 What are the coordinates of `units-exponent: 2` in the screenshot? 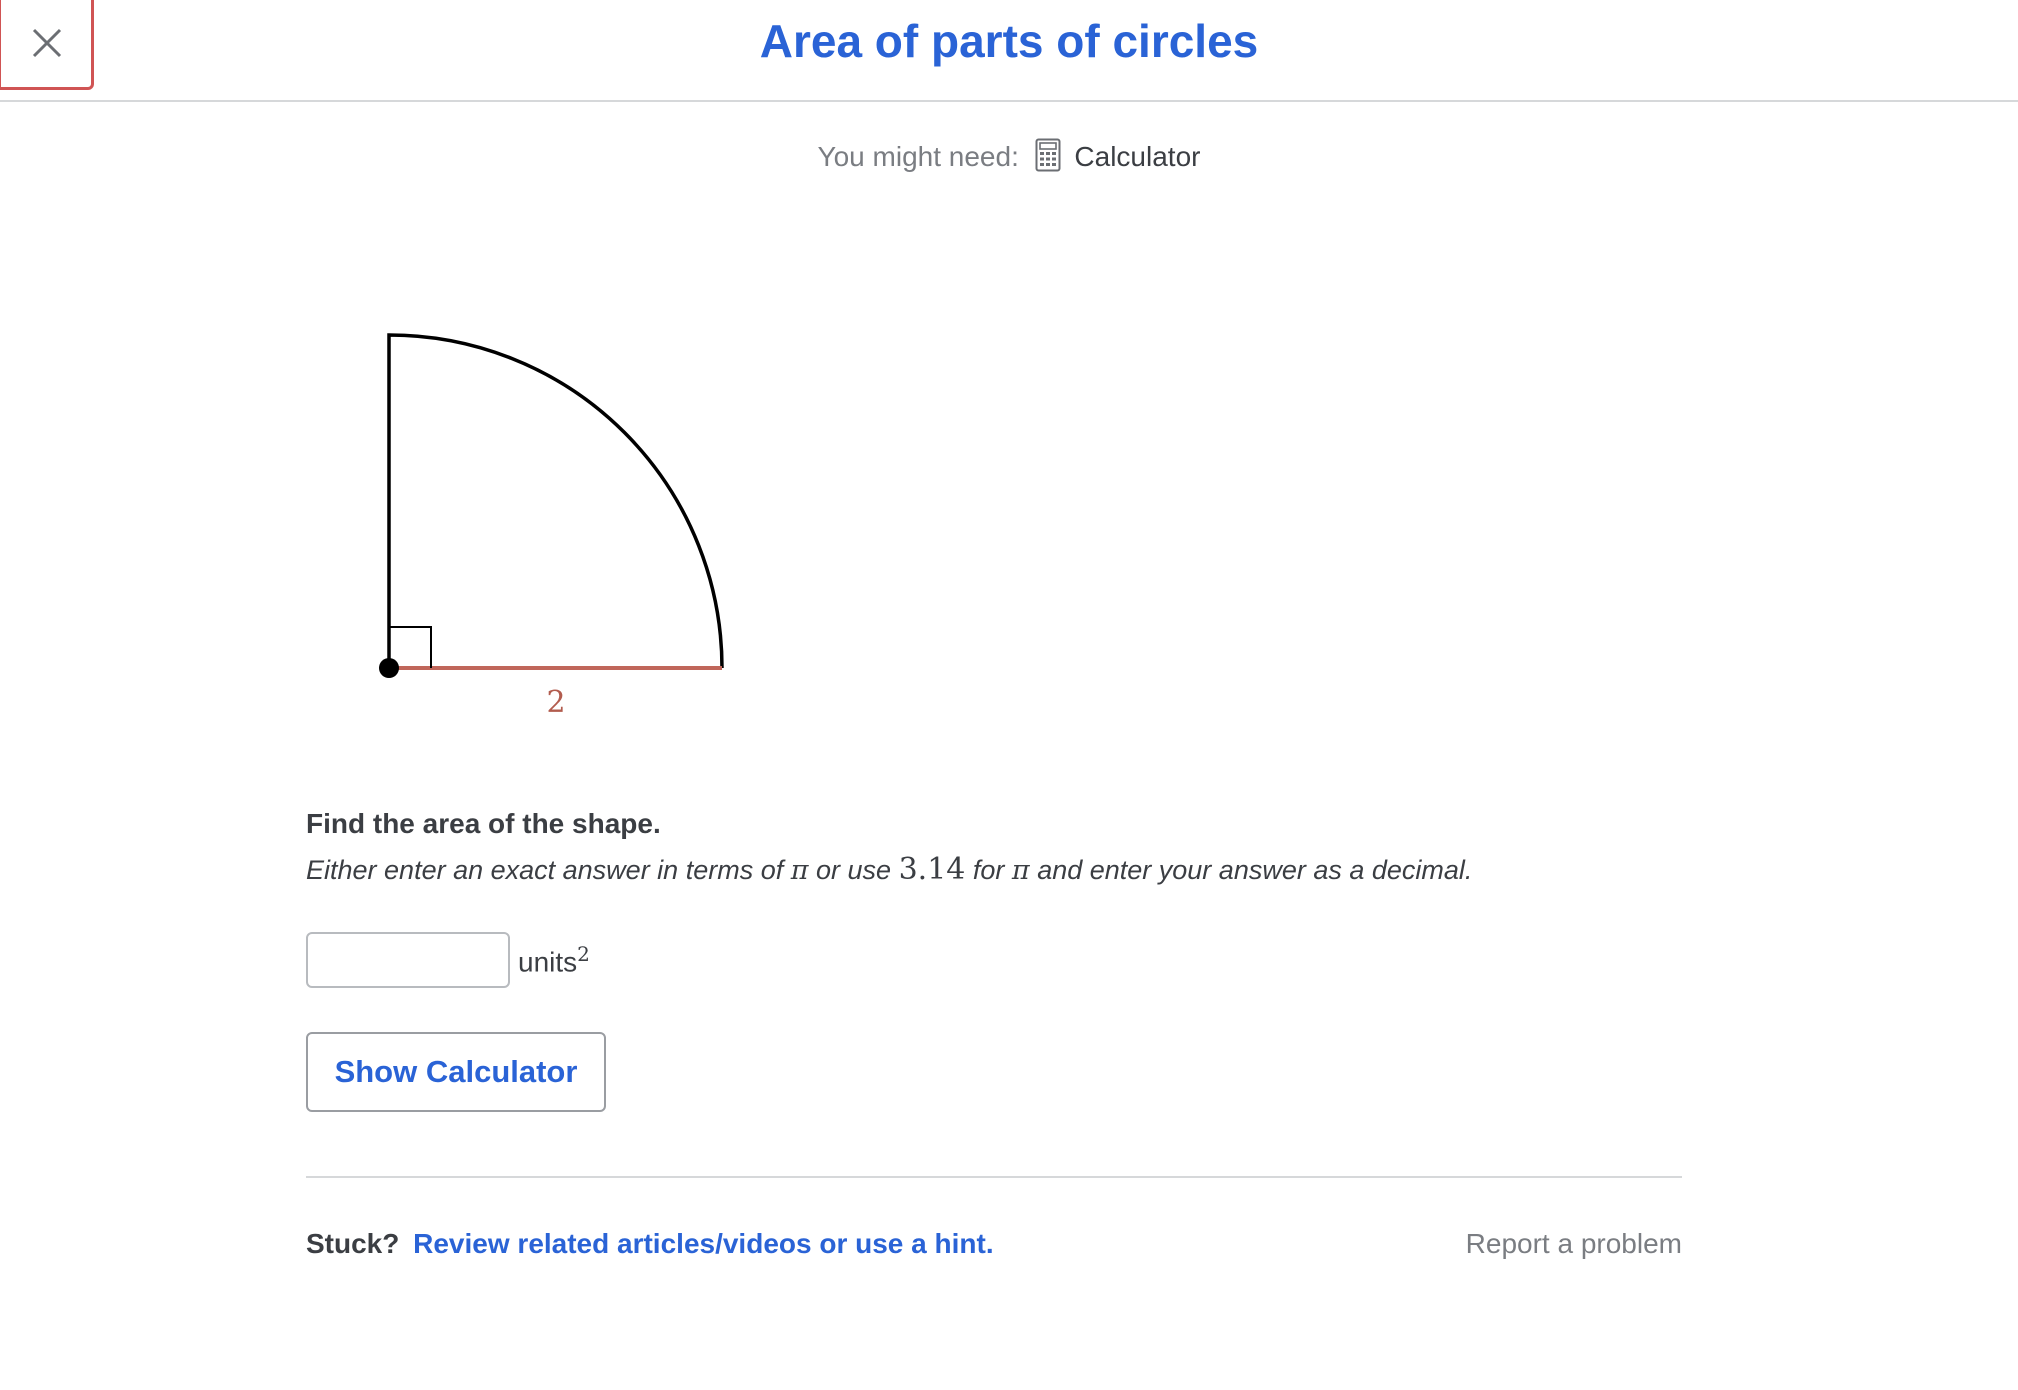 It's located at (583, 953).